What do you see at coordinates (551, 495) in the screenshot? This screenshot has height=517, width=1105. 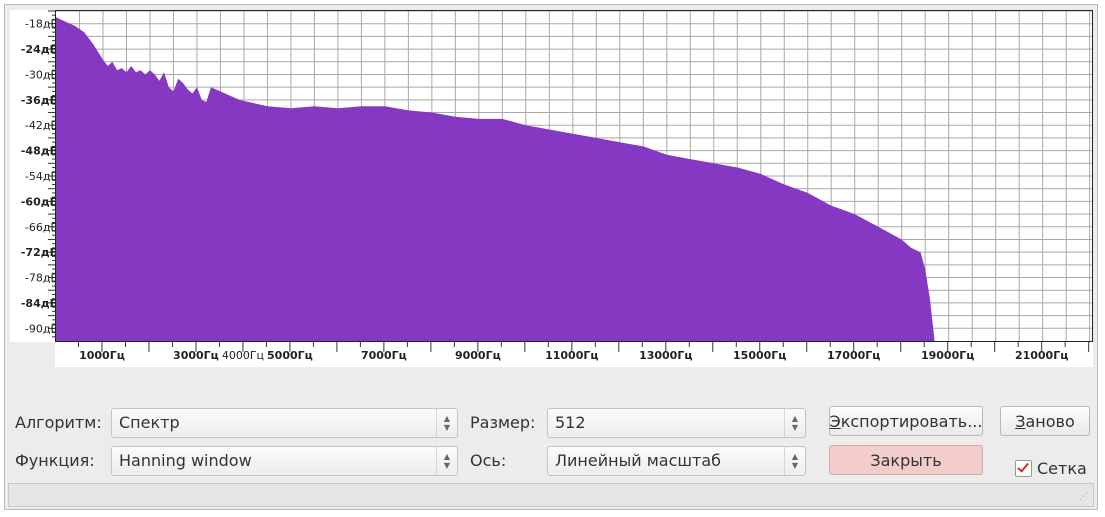 I see `status-bar: ⋰` at bounding box center [551, 495].